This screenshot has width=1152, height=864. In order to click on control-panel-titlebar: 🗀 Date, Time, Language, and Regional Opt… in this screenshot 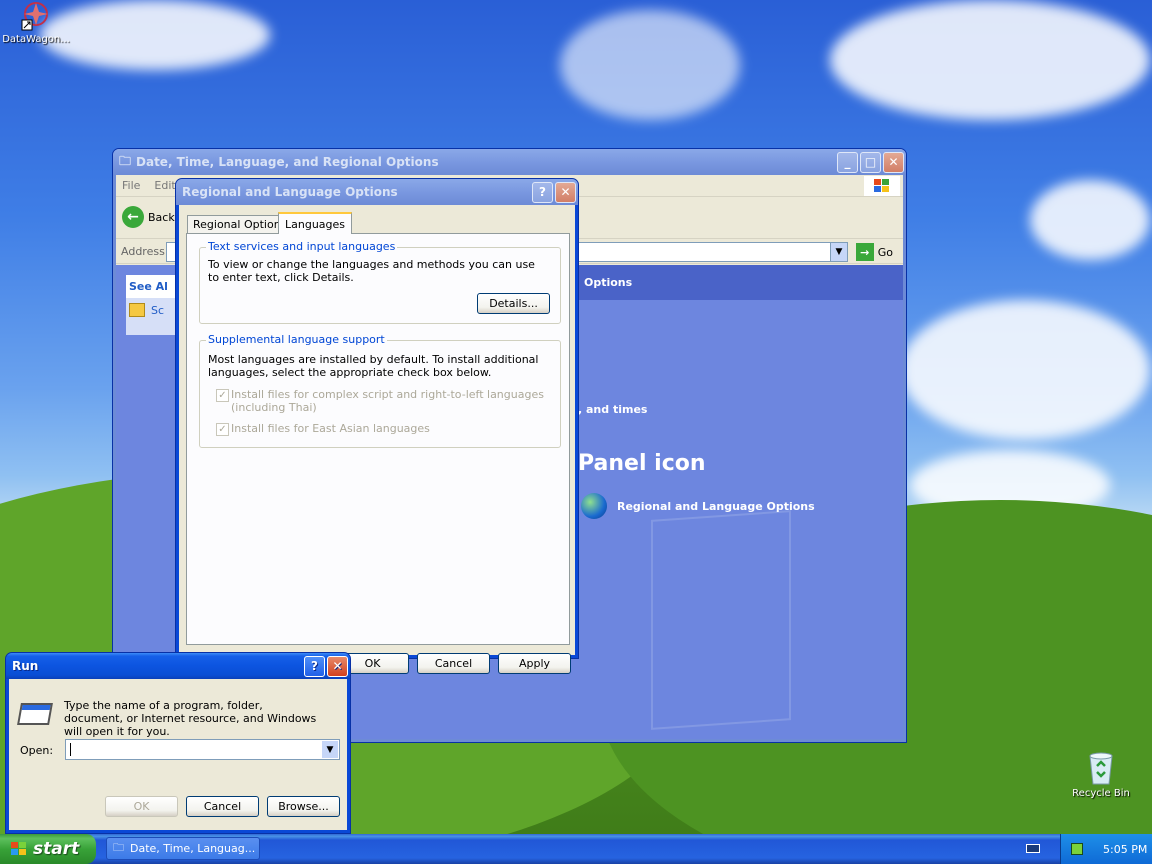, I will do `click(509, 162)`.